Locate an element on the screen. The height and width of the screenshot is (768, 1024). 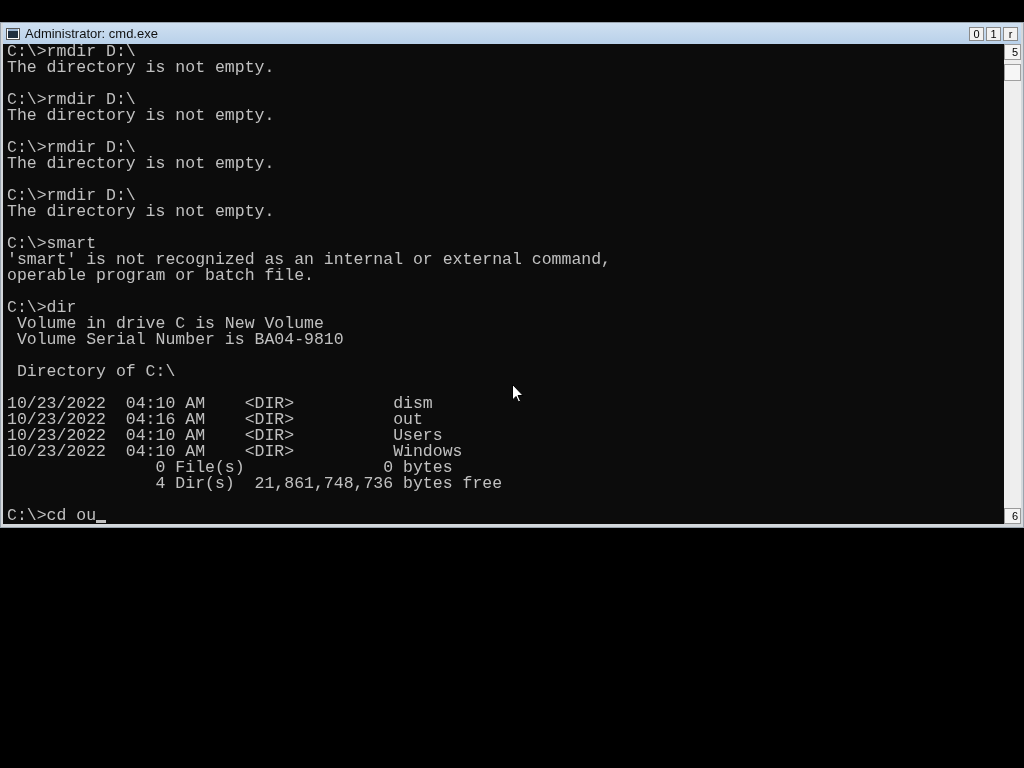
scrollbar: 5 6 is located at coordinates (1012, 284).